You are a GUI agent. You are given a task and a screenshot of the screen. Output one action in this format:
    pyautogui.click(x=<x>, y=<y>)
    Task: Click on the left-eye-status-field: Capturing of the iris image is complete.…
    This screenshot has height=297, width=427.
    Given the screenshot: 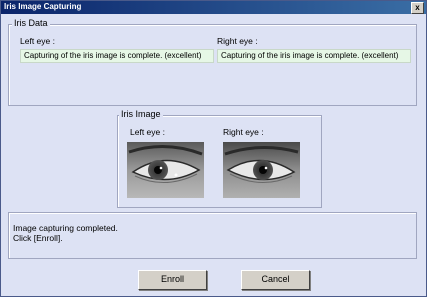 What is the action you would take?
    pyautogui.click(x=117, y=56)
    